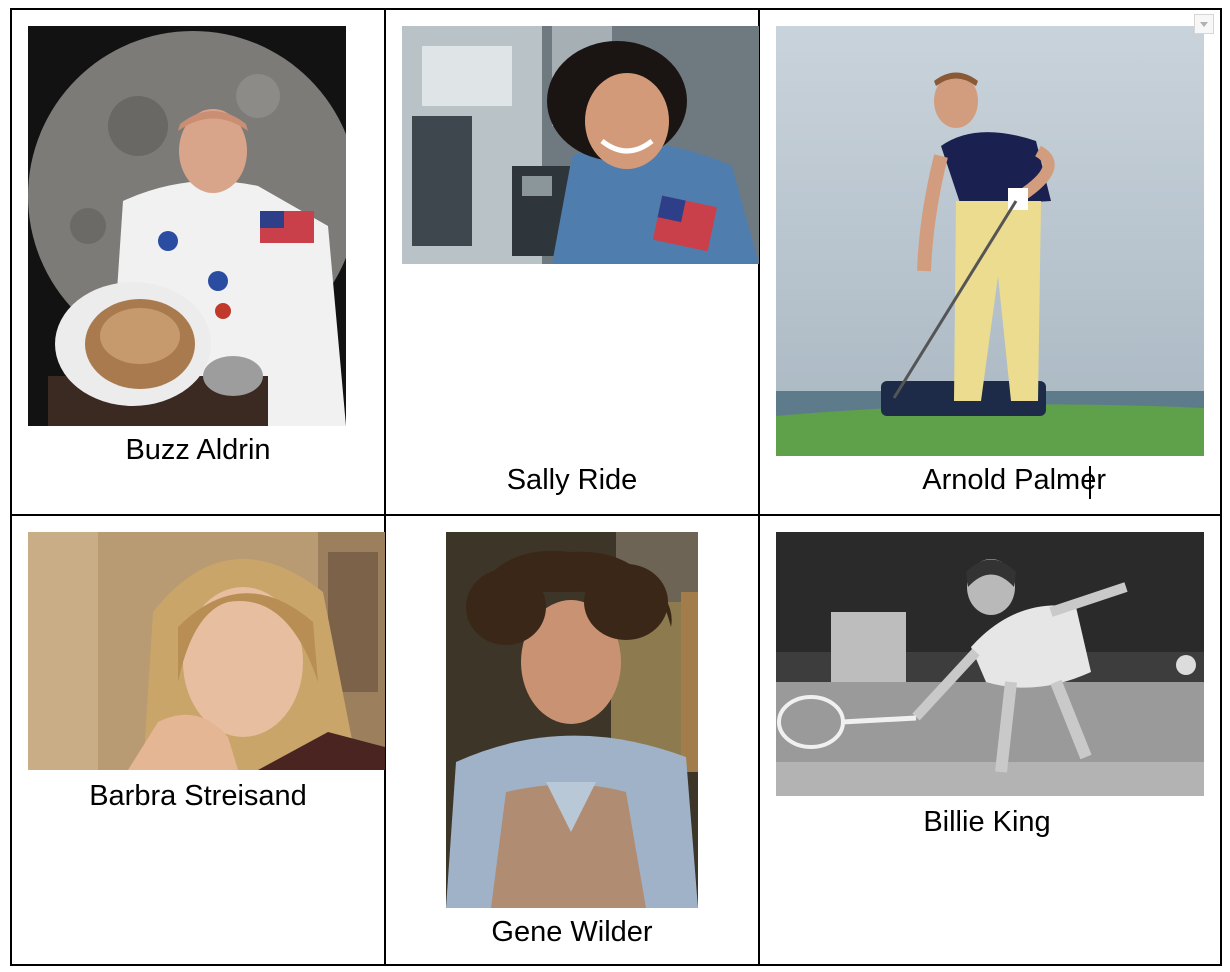  I want to click on table-border-bottom, so click(616, 965).